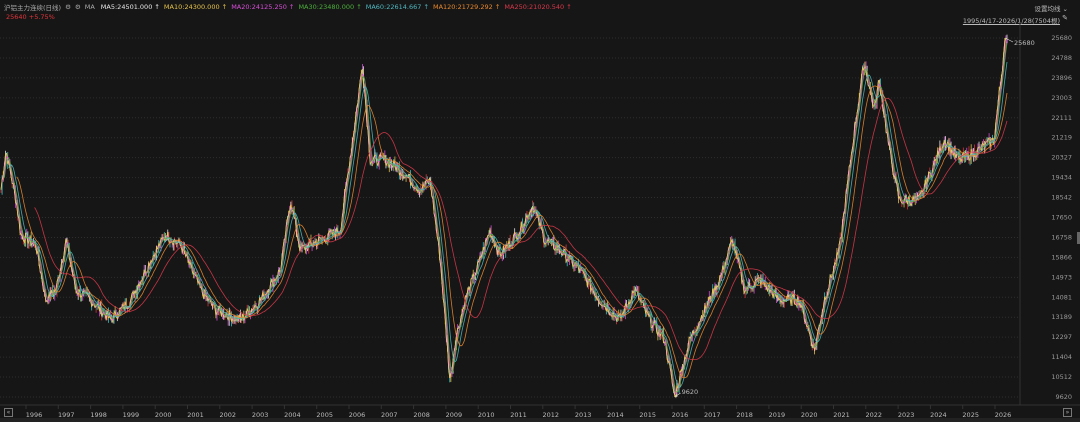 This screenshot has height=422, width=1080. I want to click on low-label: 9620, so click(690, 392).